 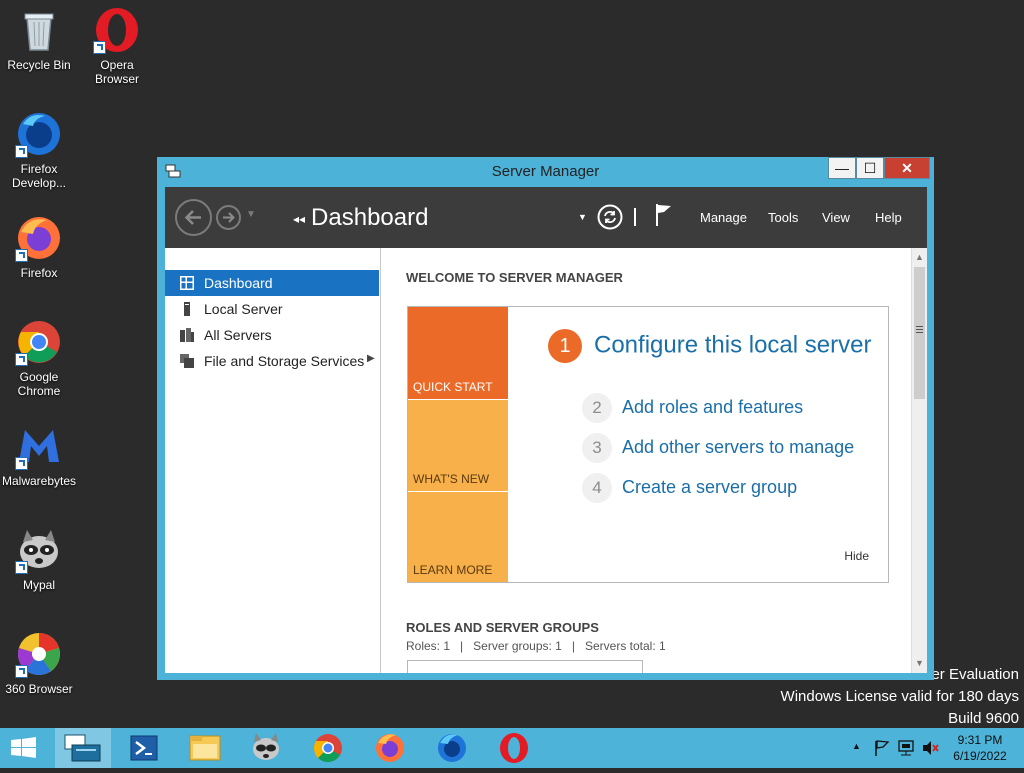 I want to click on tile-whats-new: WHAT'S NEW, so click(x=458, y=445).